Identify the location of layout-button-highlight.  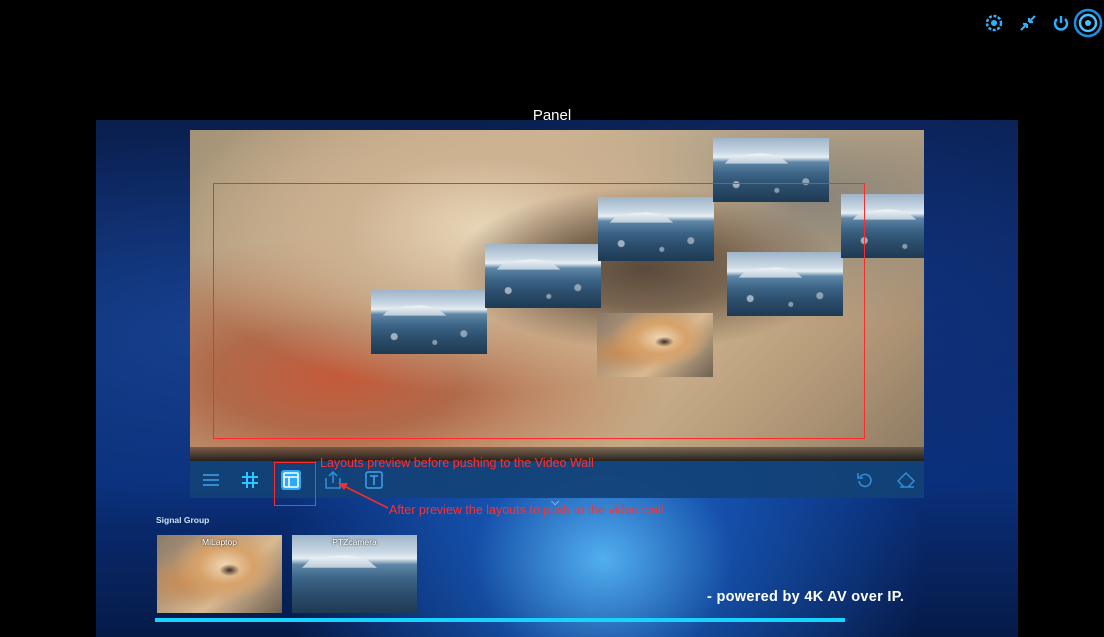
(295, 484).